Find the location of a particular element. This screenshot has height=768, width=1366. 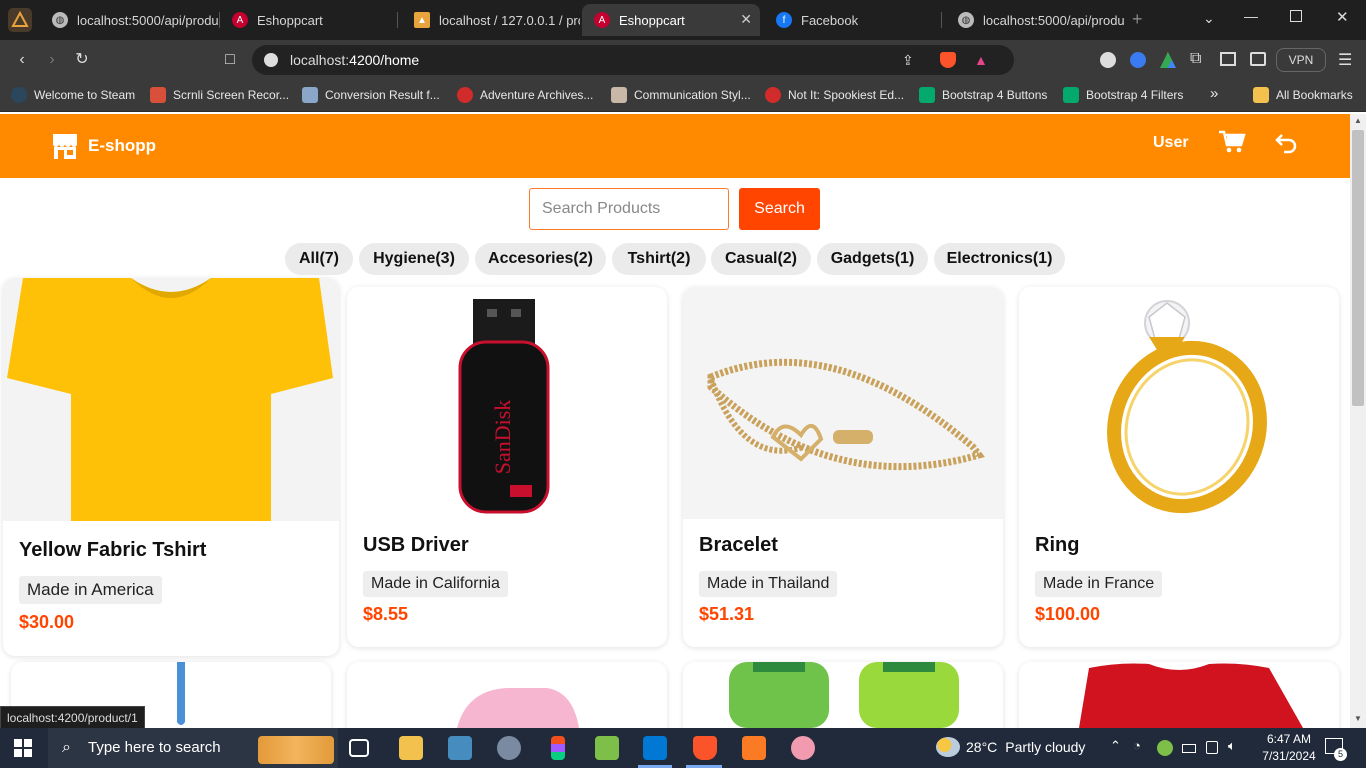

scroll-down-icon: ▼ is located at coordinates (1358, 718).